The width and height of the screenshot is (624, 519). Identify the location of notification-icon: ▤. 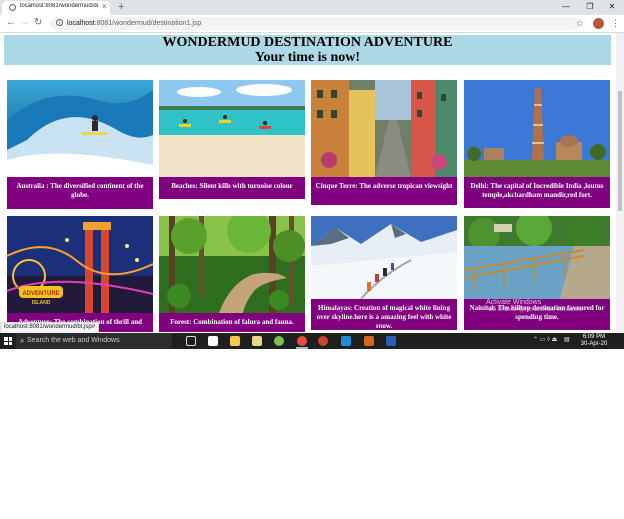
(567, 340).